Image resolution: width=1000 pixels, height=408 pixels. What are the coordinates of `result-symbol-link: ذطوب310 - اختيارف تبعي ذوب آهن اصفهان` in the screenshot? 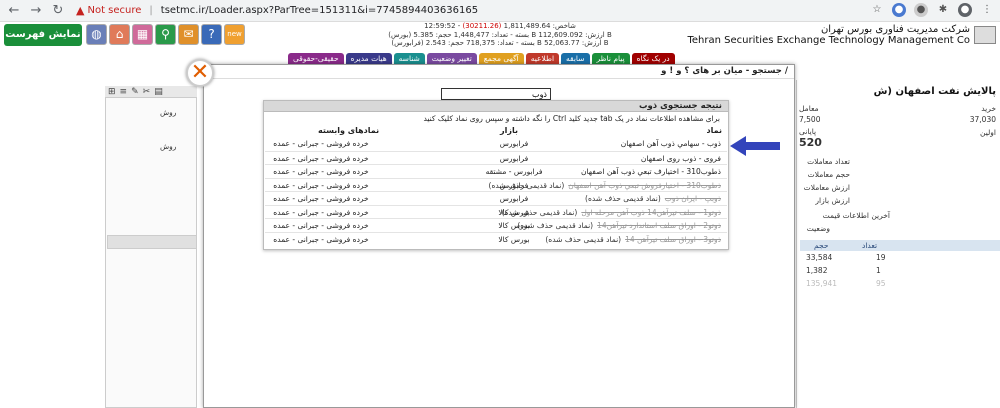 It's located at (651, 171).